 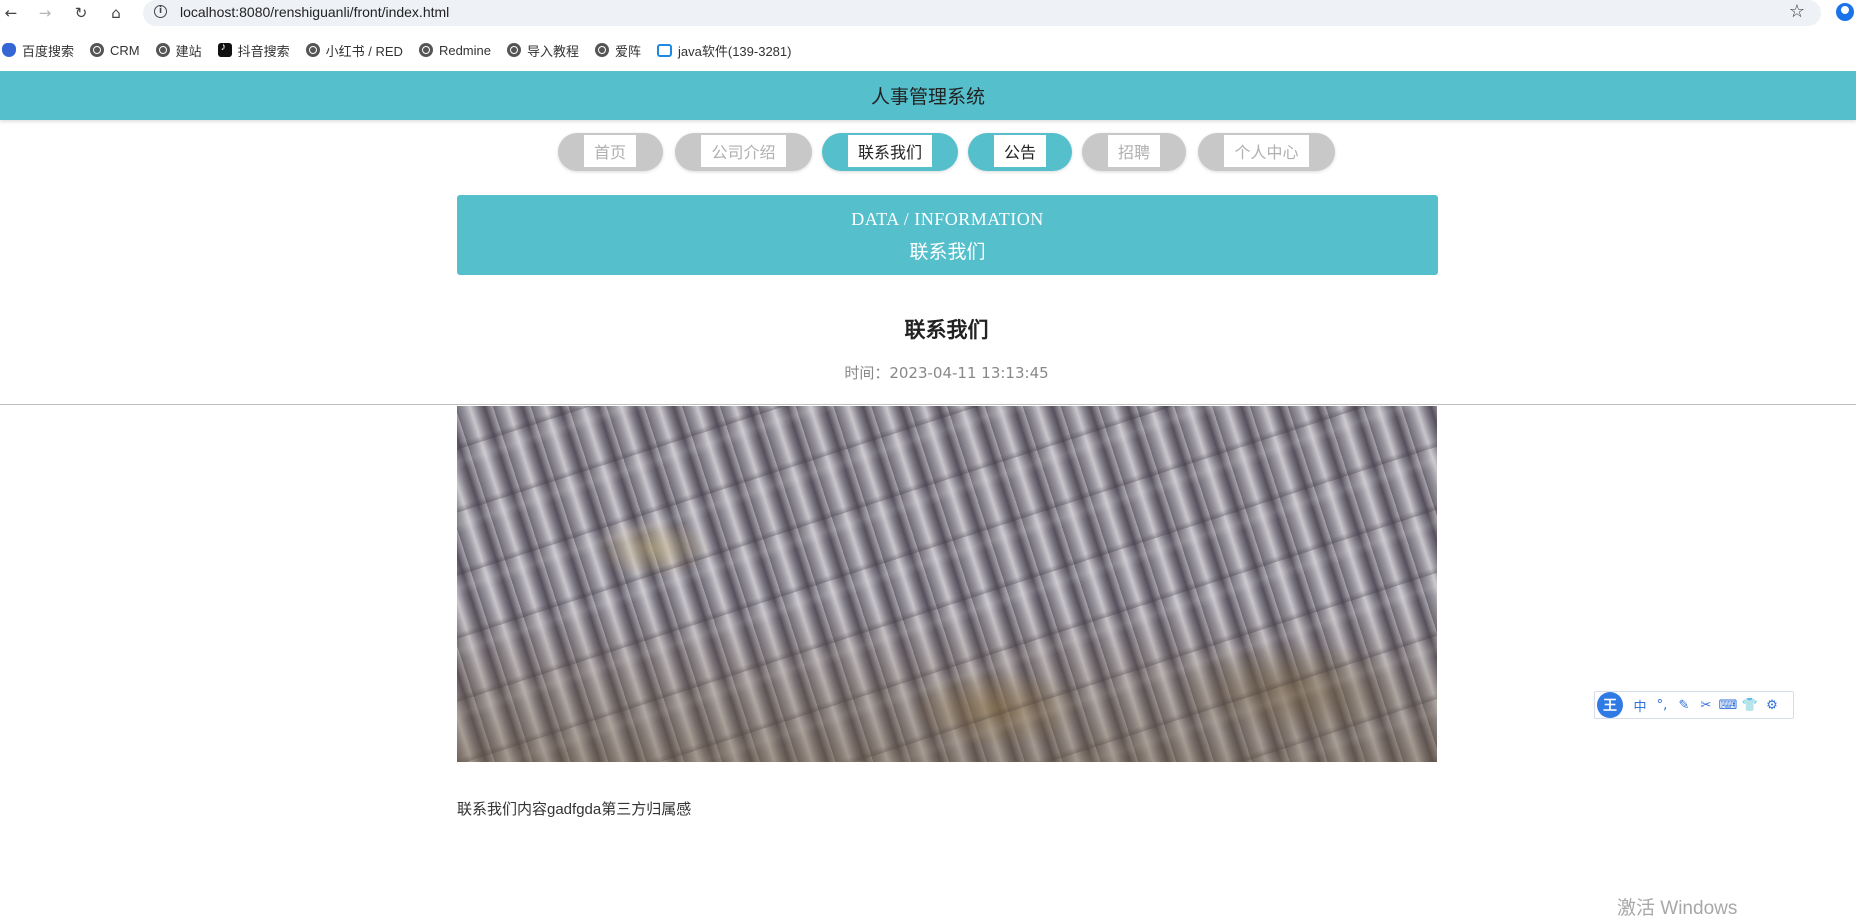 What do you see at coordinates (1677, 908) in the screenshot?
I see `windows-activation-watermark: 激活 Windows` at bounding box center [1677, 908].